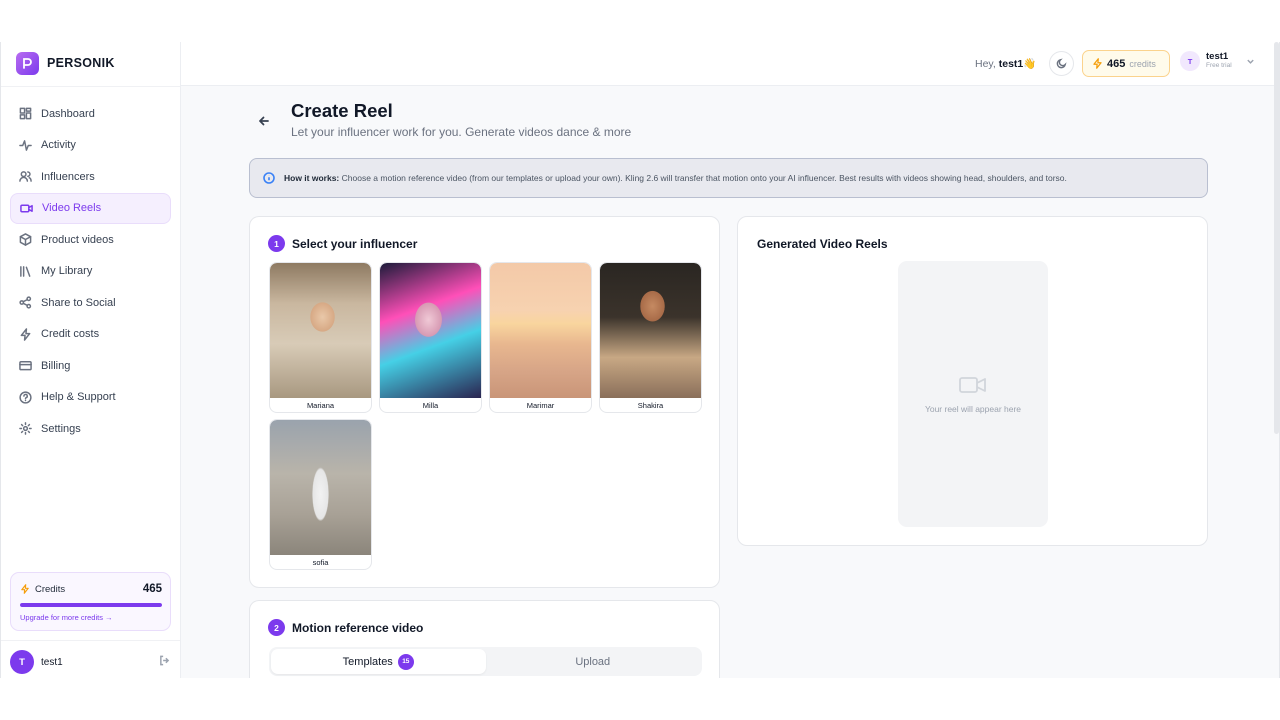 The image size is (1280, 720). I want to click on logout-icon, so click(165, 660).